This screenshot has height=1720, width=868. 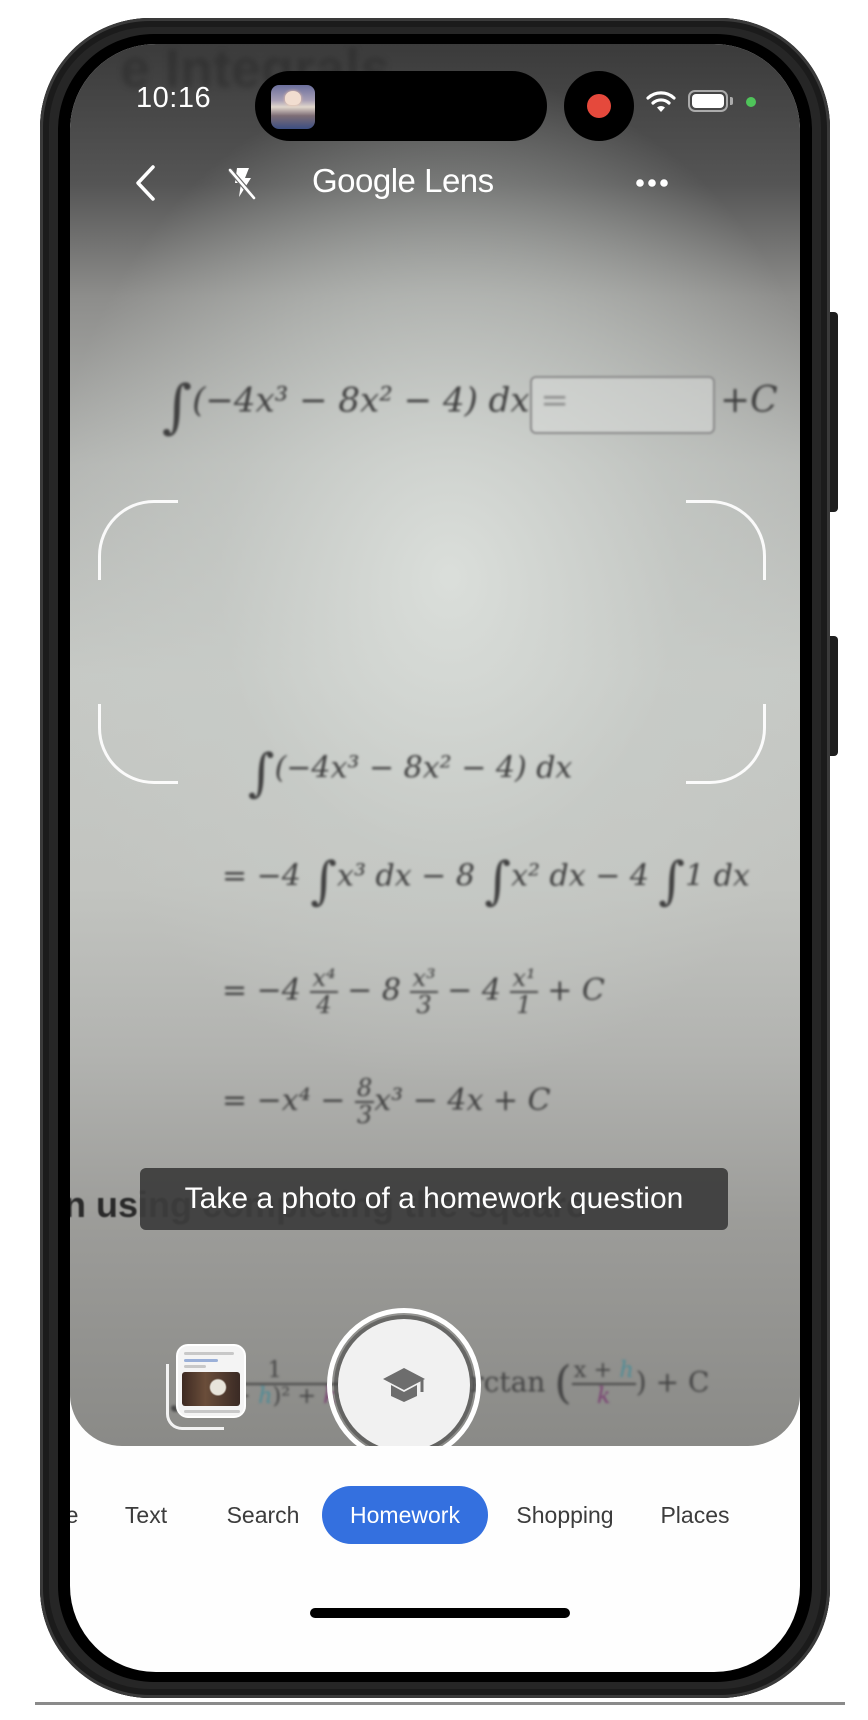 What do you see at coordinates (146, 1515) in the screenshot?
I see `tab-text: Text` at bounding box center [146, 1515].